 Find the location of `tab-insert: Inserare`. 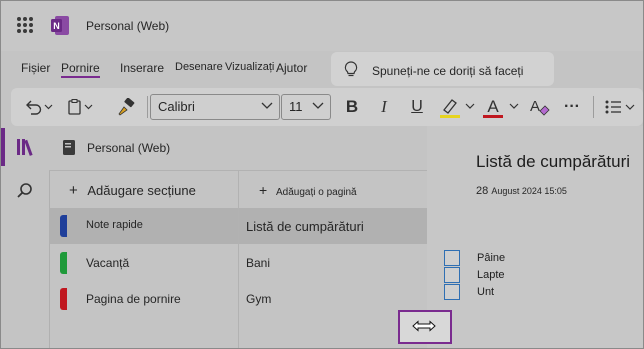

tab-insert: Inserare is located at coordinates (142, 68).